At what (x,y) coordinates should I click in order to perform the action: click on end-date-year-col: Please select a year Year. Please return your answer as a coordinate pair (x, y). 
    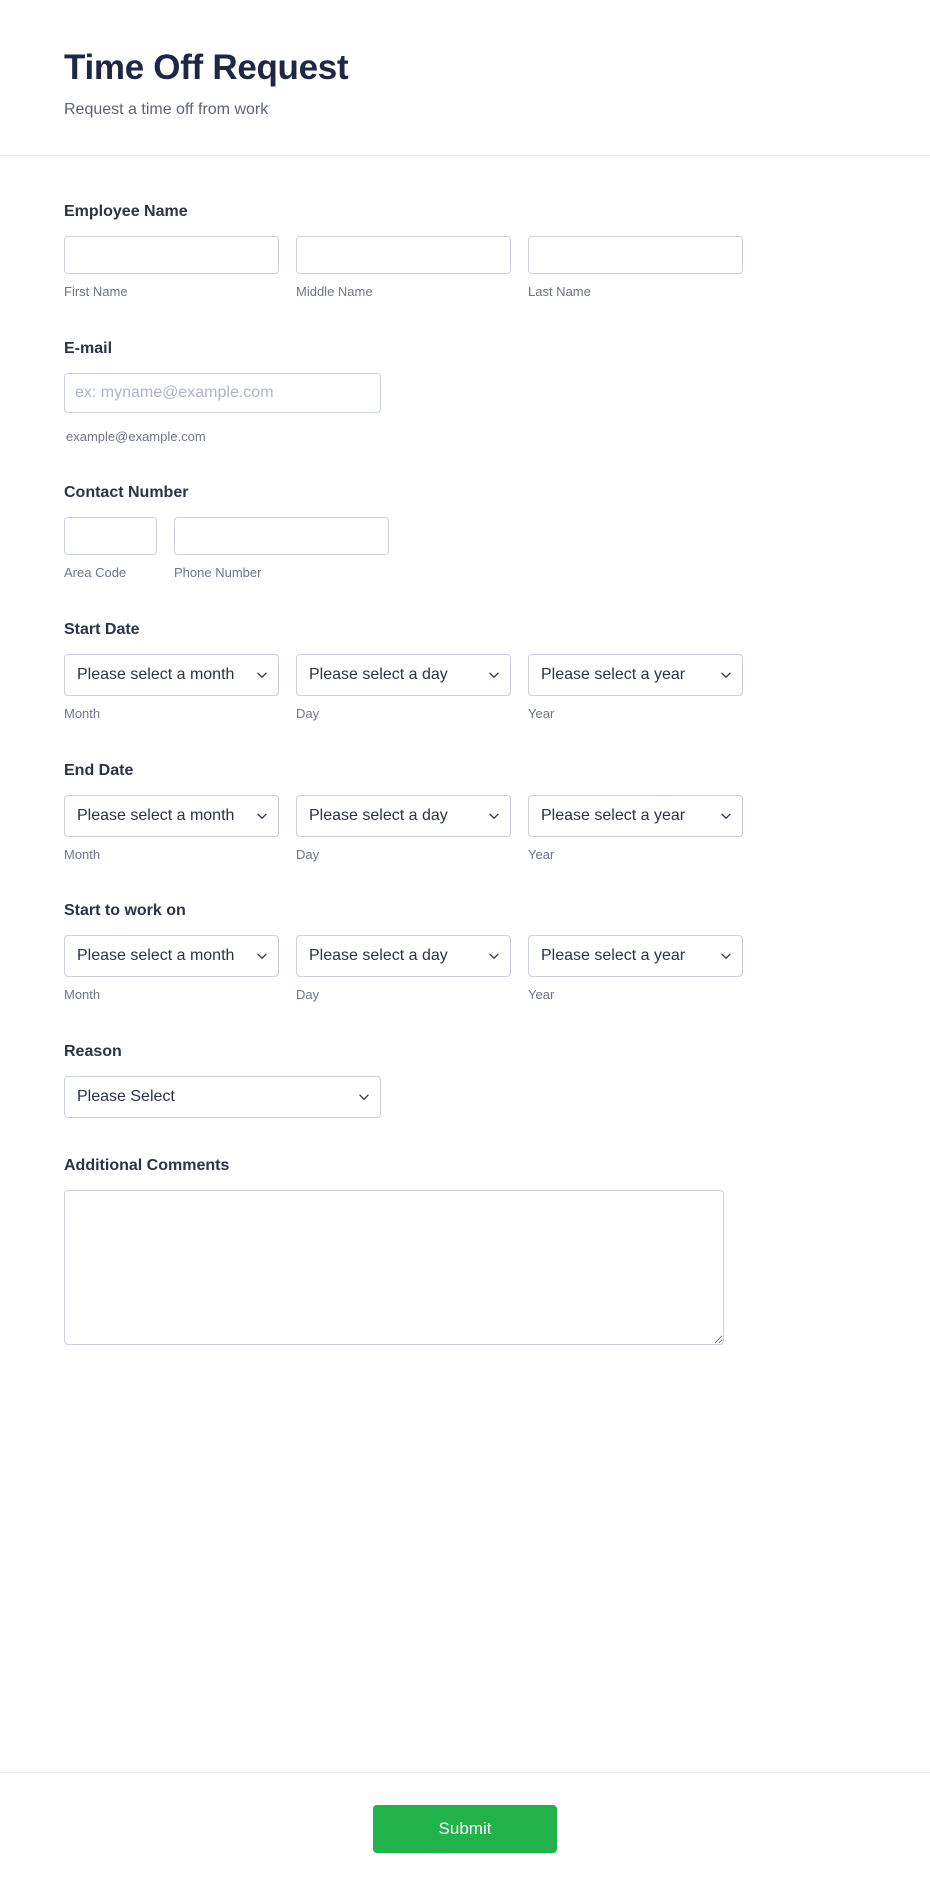
    Looking at the image, I should click on (635, 829).